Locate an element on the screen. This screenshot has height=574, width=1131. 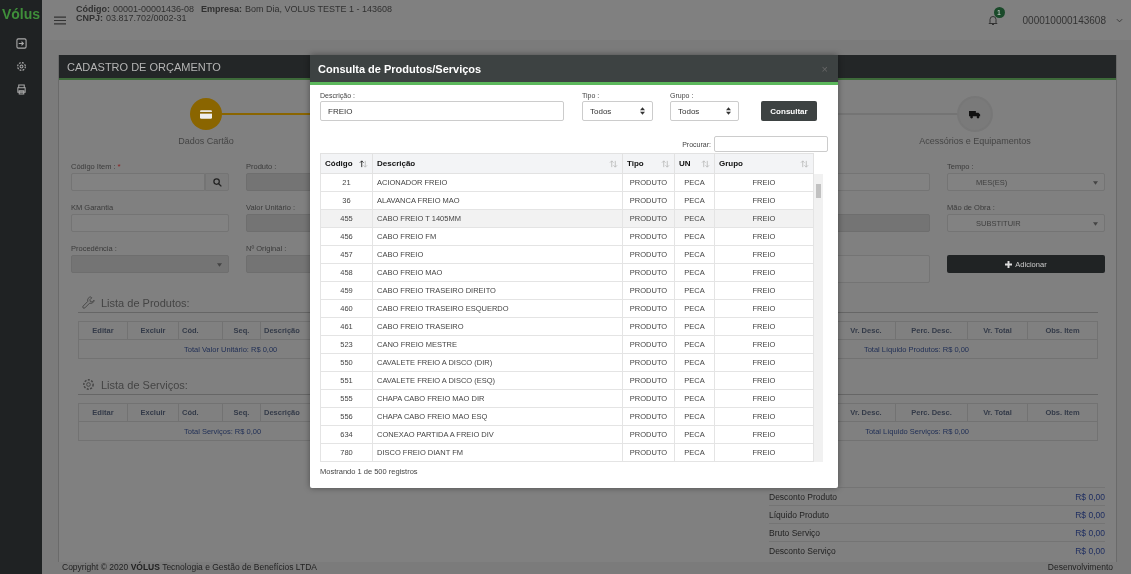
column-header: Grupo is located at coordinates (764, 163).